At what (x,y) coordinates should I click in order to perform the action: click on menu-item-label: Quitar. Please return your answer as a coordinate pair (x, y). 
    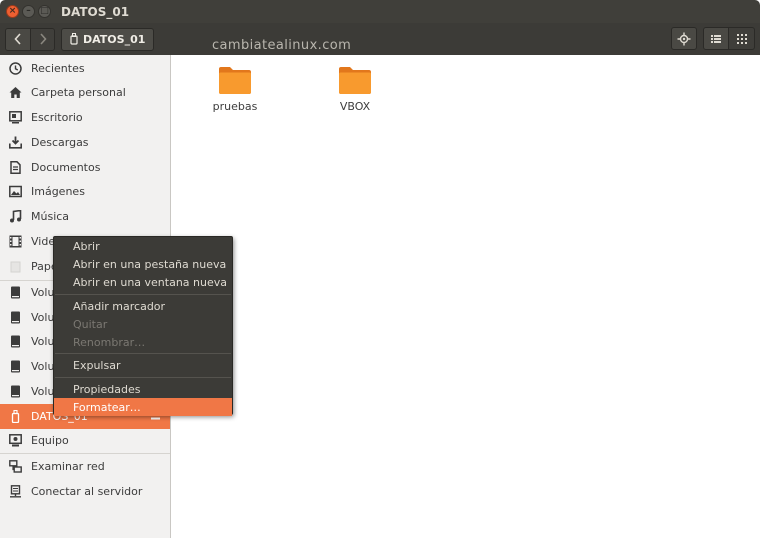
    Looking at the image, I should click on (90, 324).